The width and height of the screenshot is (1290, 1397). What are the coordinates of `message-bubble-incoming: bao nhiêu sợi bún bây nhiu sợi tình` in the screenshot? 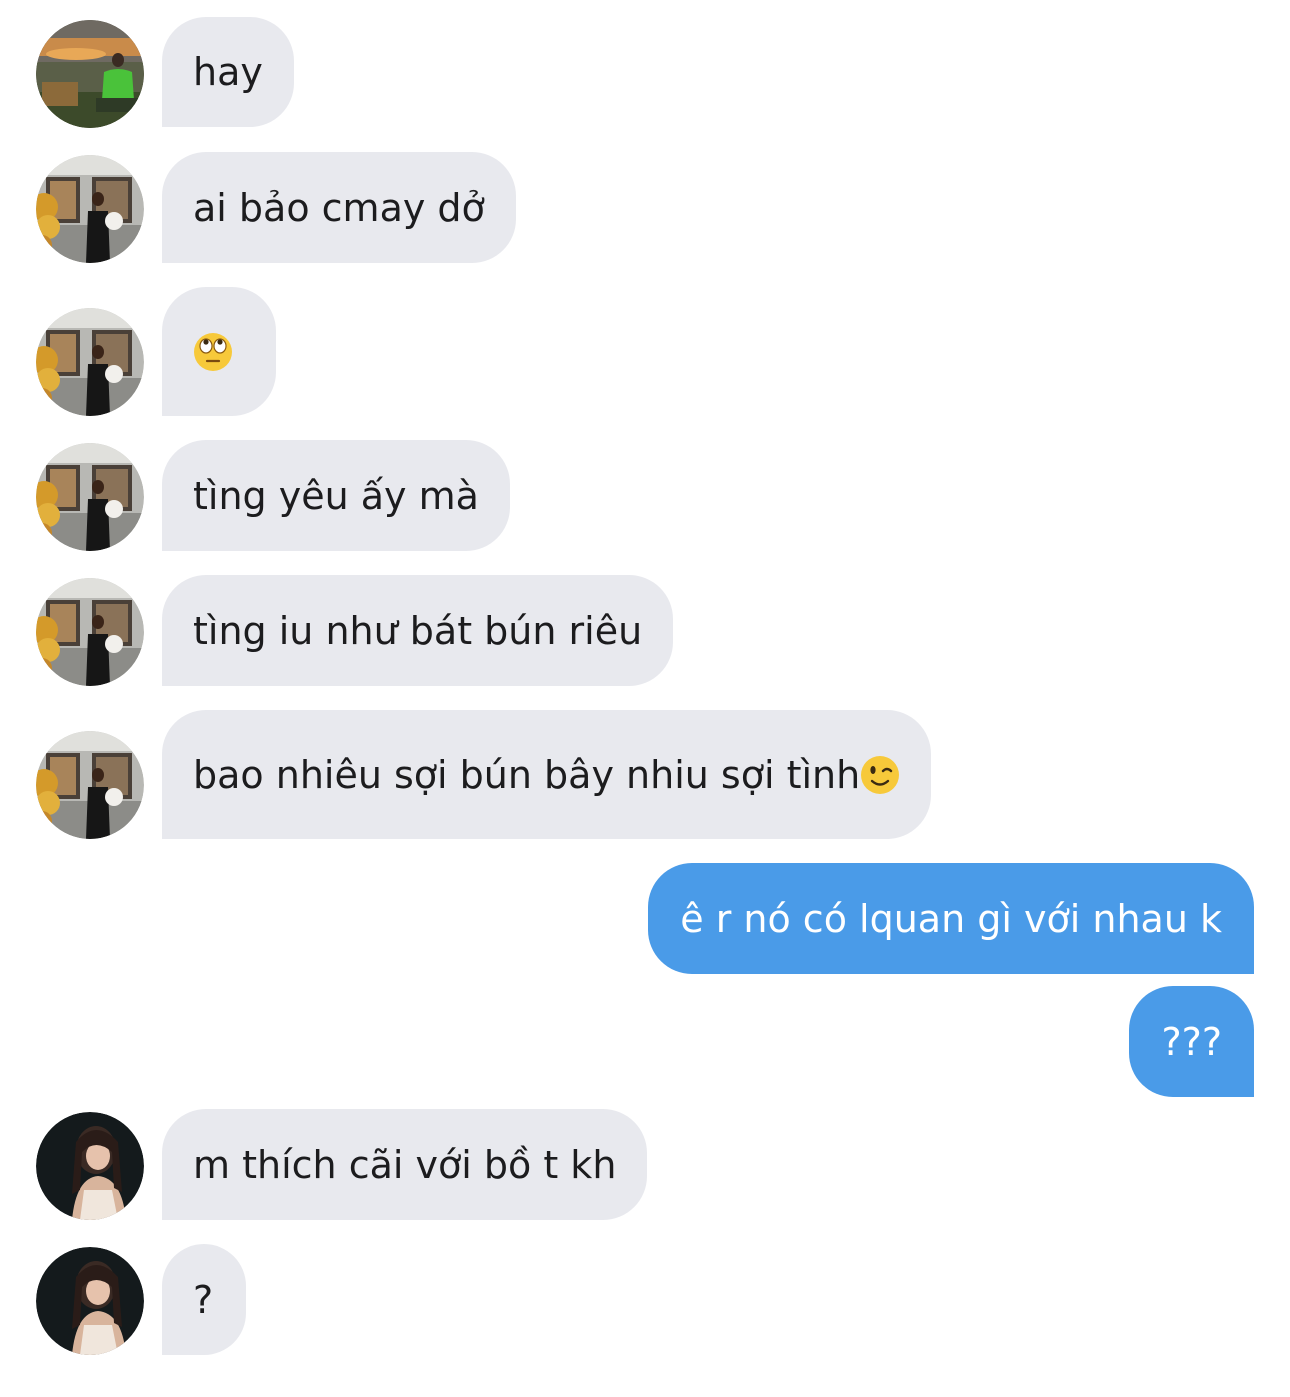 It's located at (547, 774).